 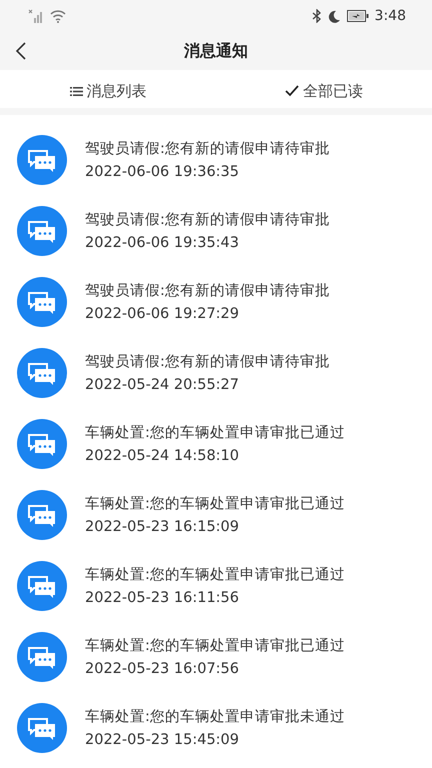 What do you see at coordinates (317, 16) in the screenshot?
I see `bluetooth-icon` at bounding box center [317, 16].